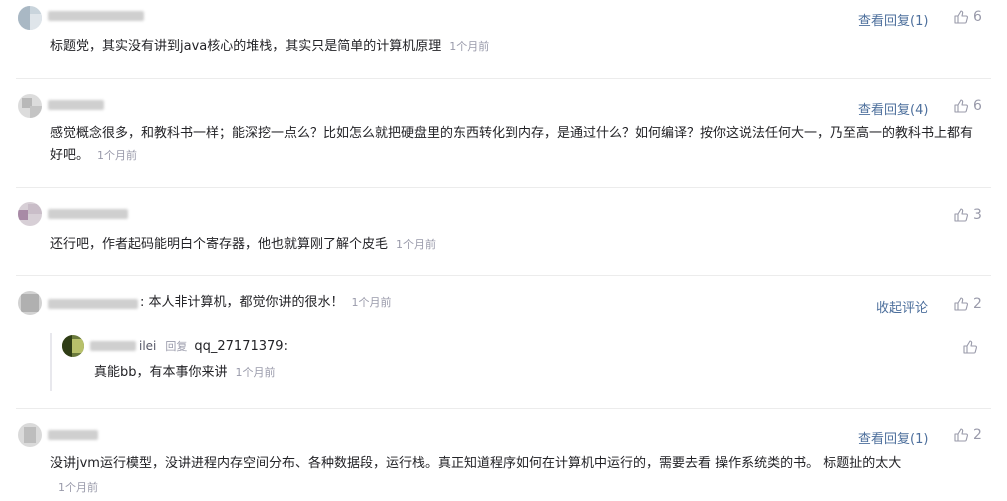 The image size is (1007, 501). What do you see at coordinates (189, 346) in the screenshot?
I see `reply-username: ilei 回复 qq_27171379:` at bounding box center [189, 346].